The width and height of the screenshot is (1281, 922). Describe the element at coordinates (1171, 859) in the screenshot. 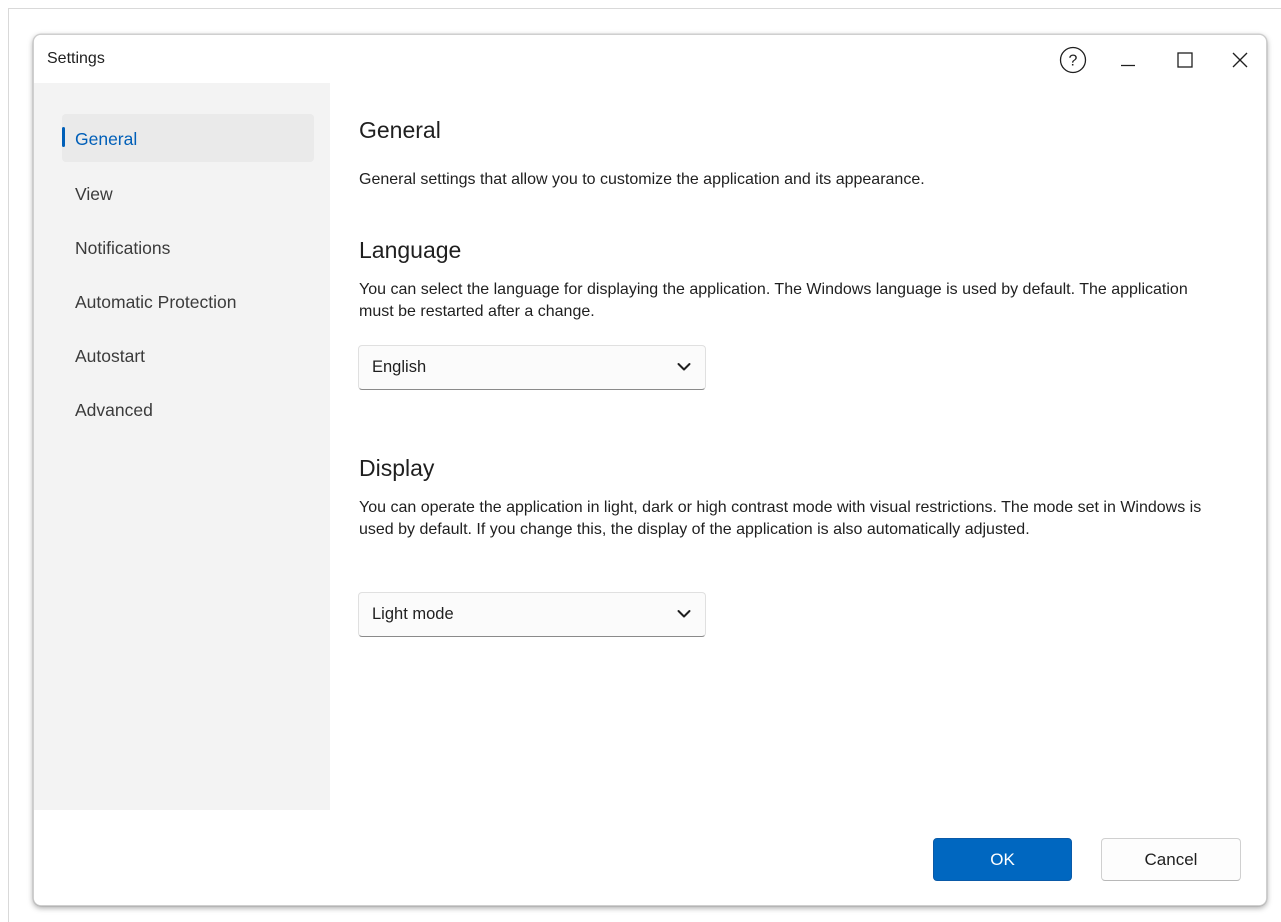

I see `cancel-button: Cancel` at that location.